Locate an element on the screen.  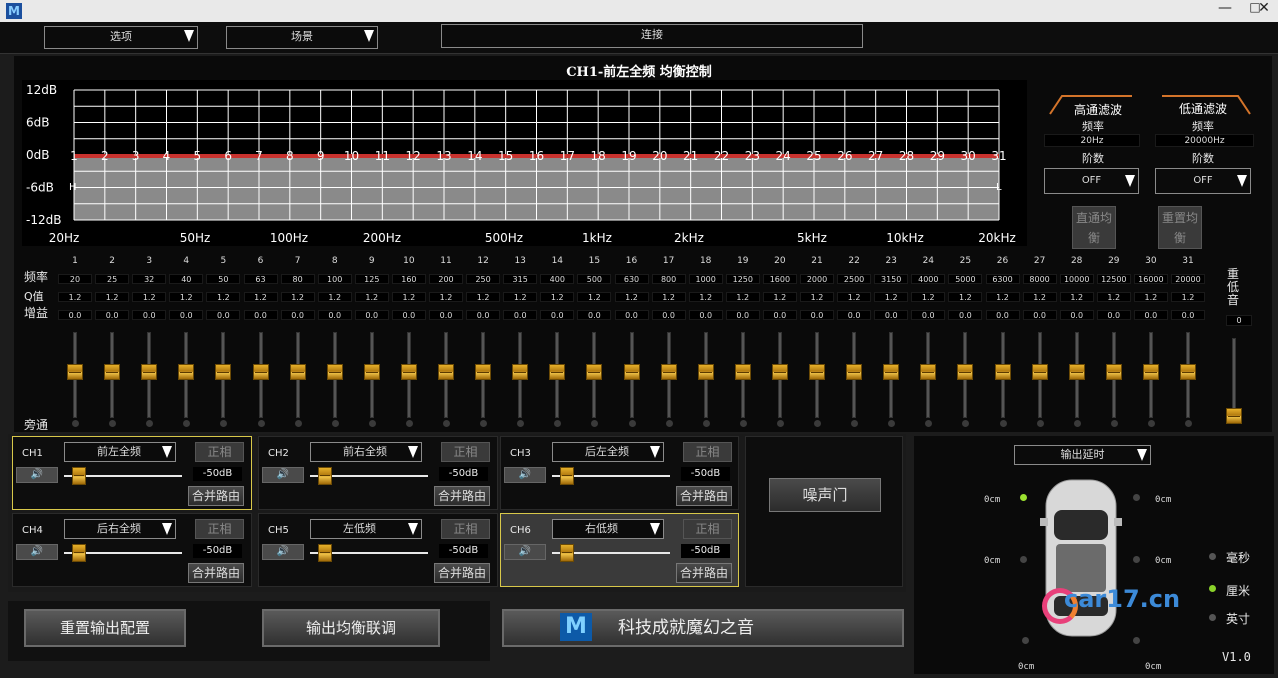
channel-name-dropdown: 前左全频 is located at coordinates (120, 452).